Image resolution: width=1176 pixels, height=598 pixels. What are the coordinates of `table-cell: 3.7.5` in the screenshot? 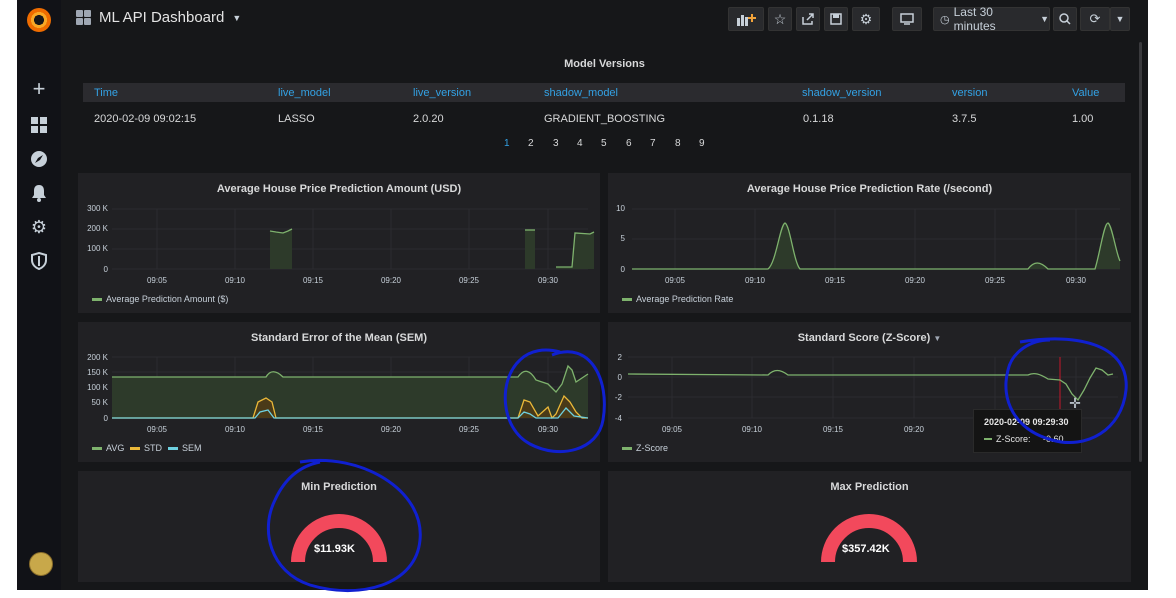 It's located at (964, 119).